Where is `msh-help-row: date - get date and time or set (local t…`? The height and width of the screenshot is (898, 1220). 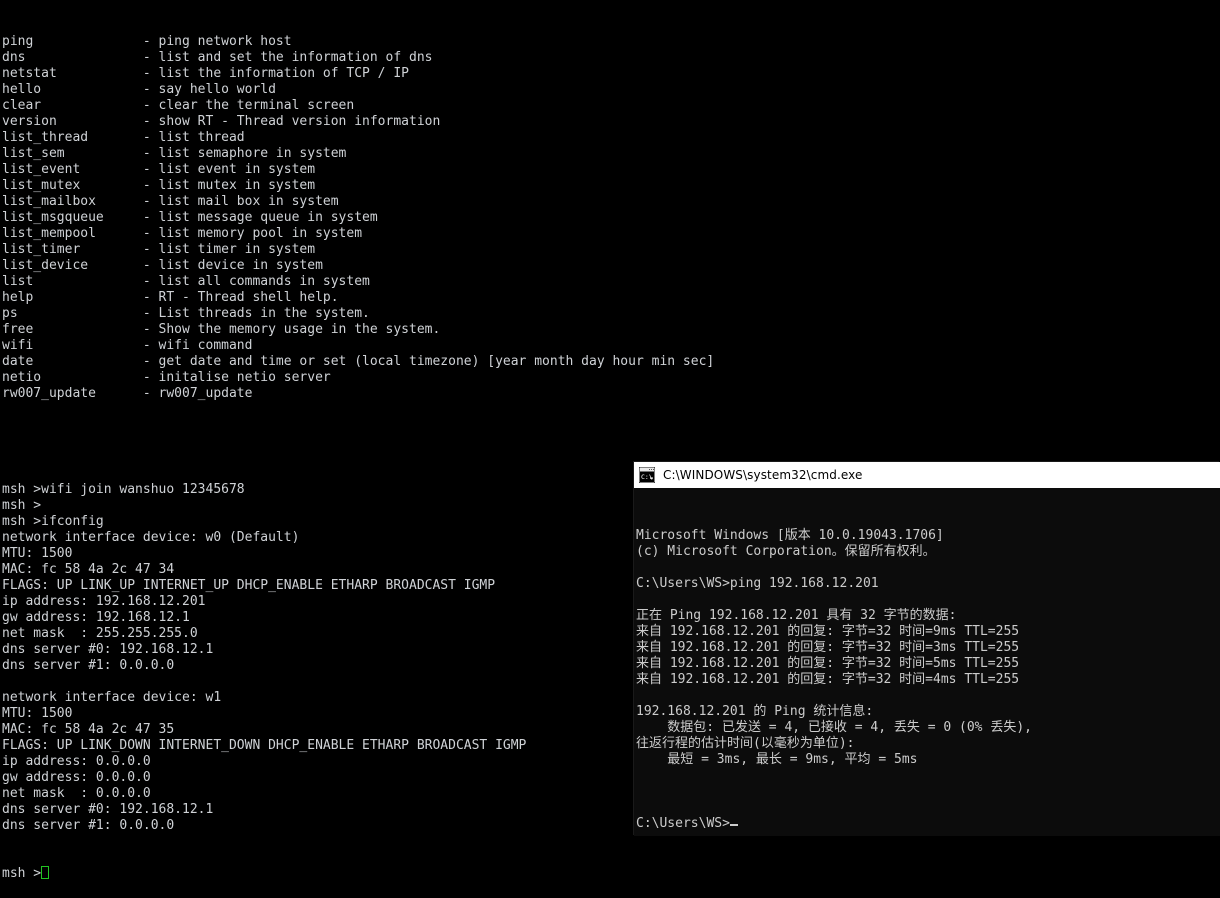
msh-help-row: date - get date and time or set (local t… is located at coordinates (358, 361).